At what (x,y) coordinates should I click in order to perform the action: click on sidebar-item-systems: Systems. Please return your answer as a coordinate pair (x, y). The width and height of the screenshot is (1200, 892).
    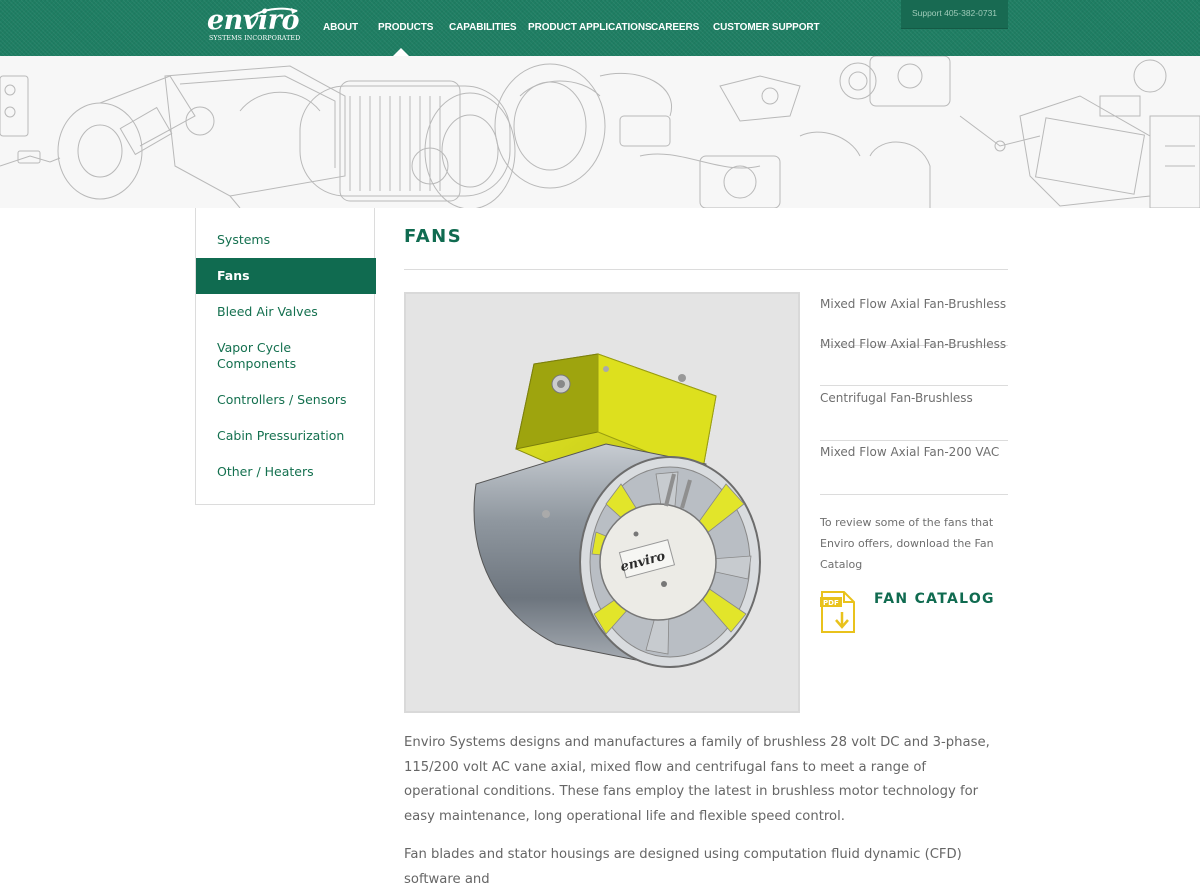
    Looking at the image, I should click on (286, 240).